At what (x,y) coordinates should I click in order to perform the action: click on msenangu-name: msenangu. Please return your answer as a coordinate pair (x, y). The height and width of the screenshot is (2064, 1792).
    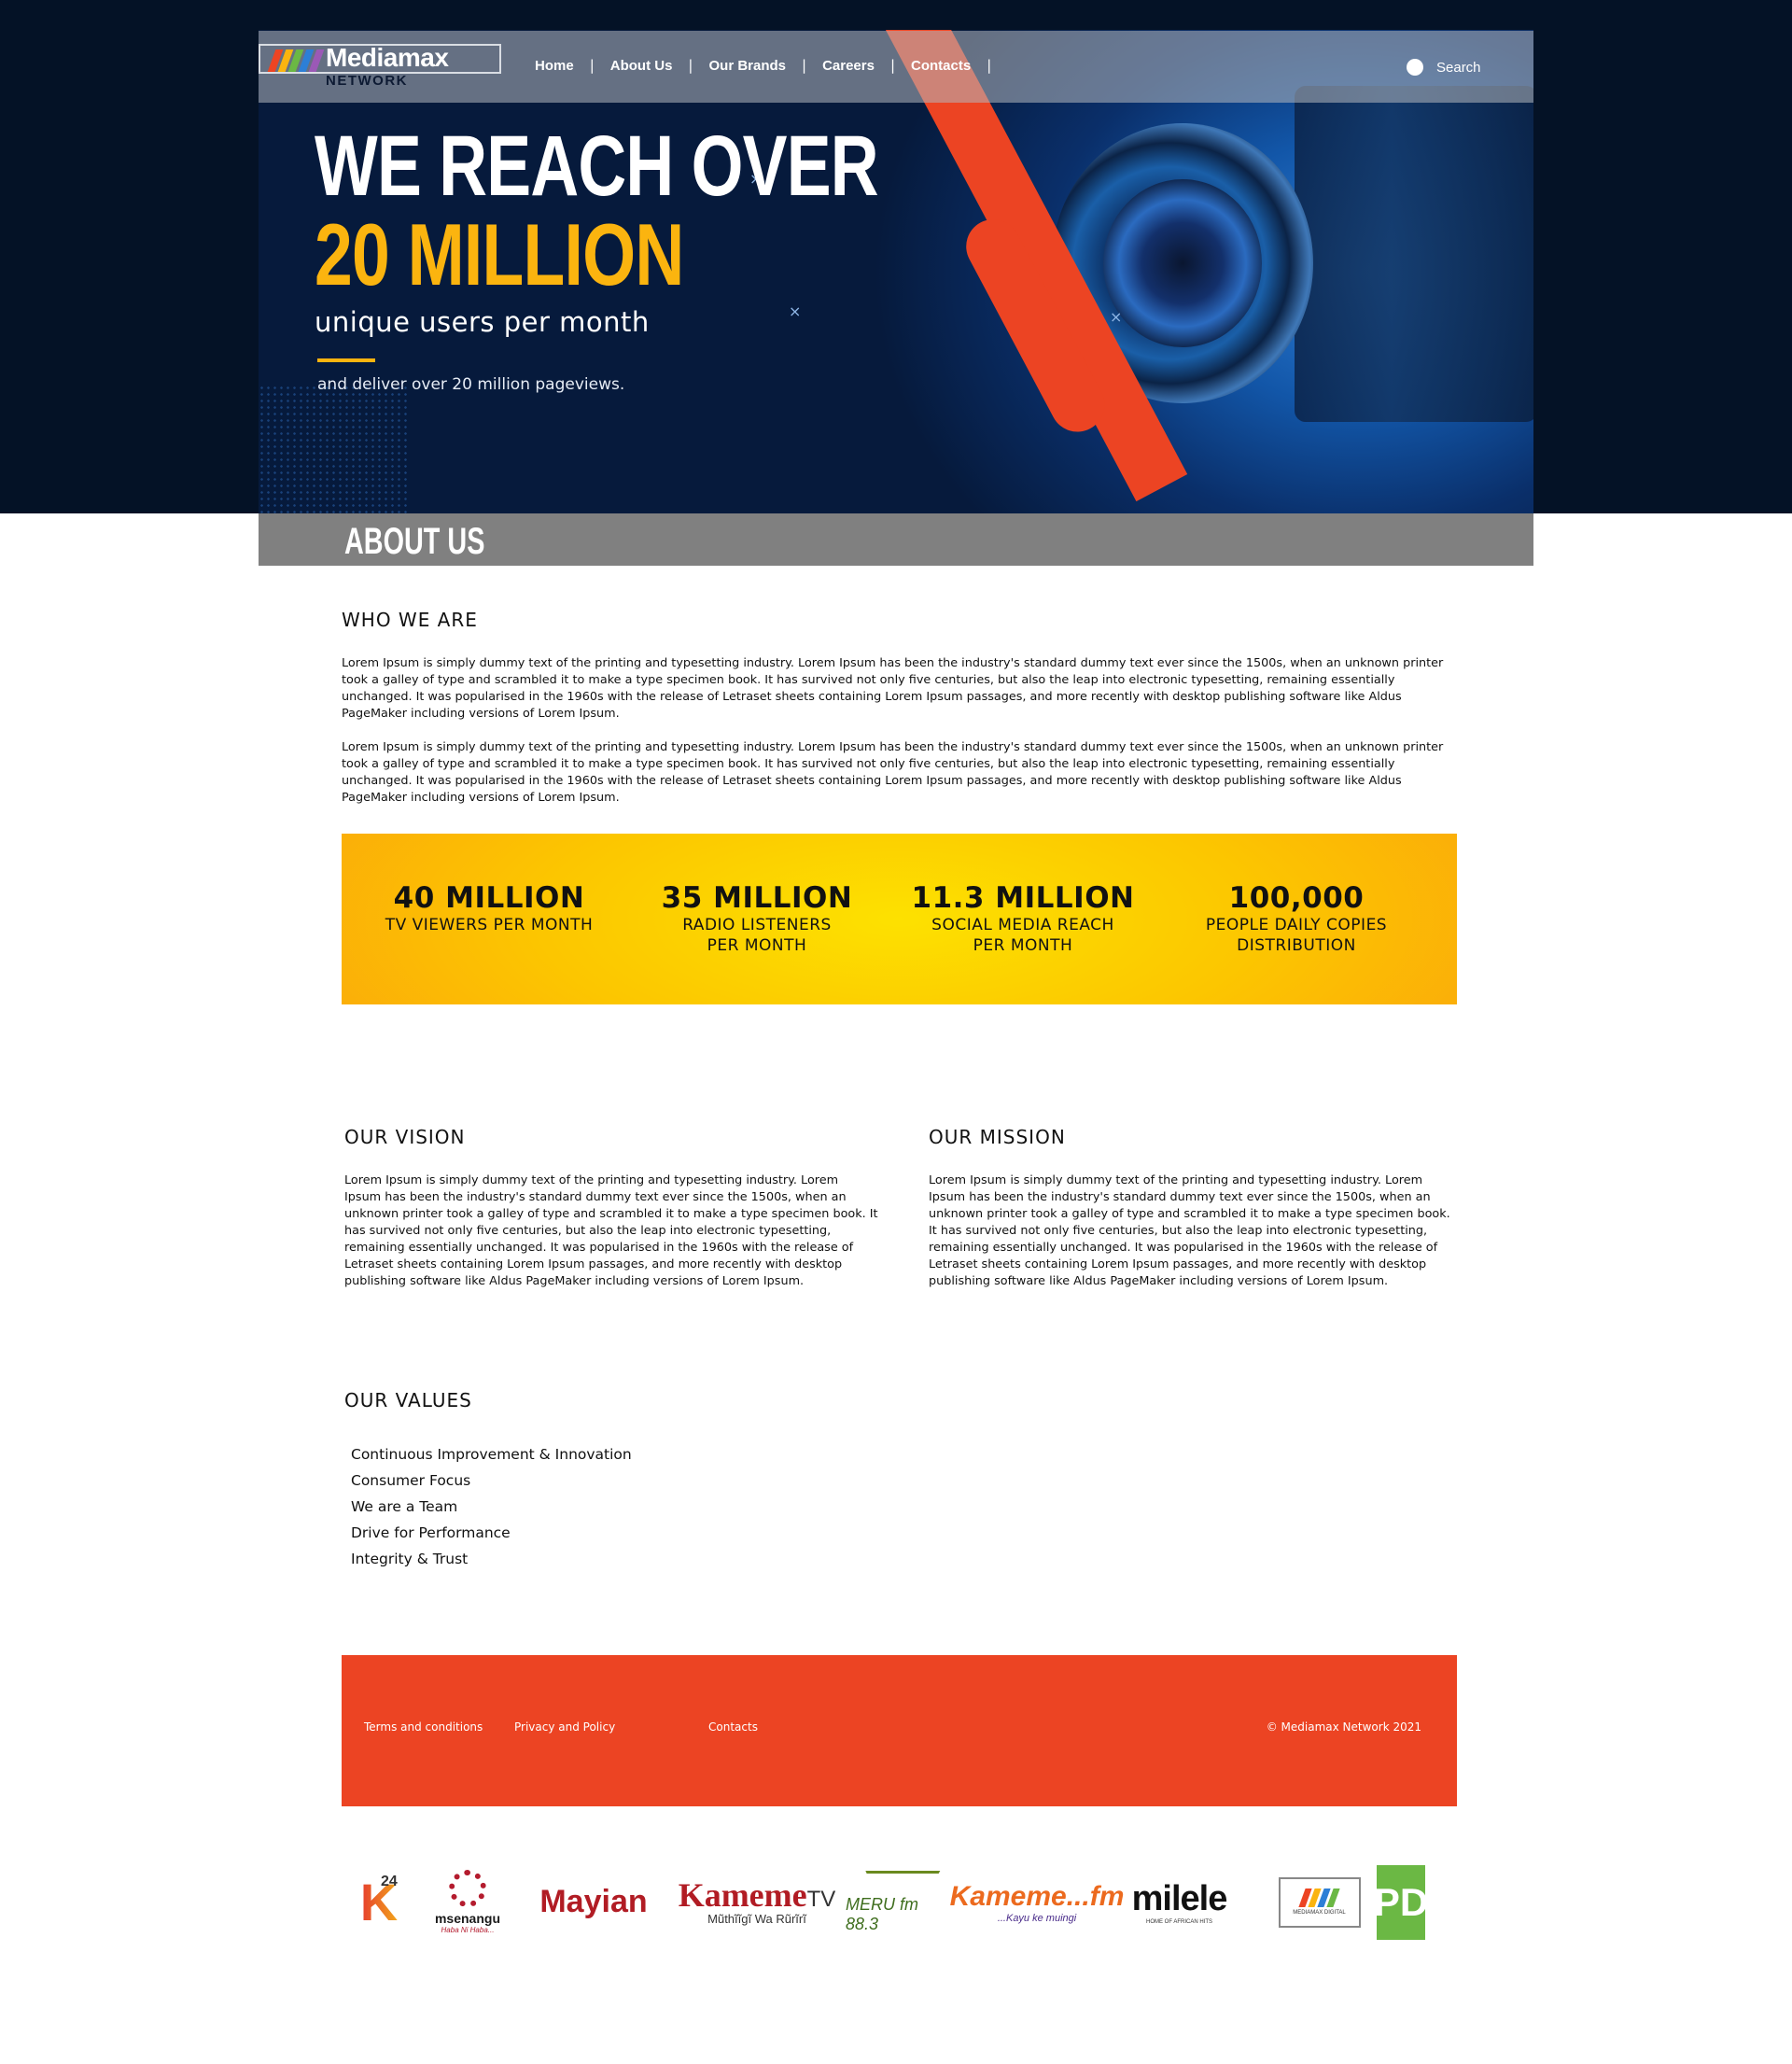
    Looking at the image, I should click on (467, 1918).